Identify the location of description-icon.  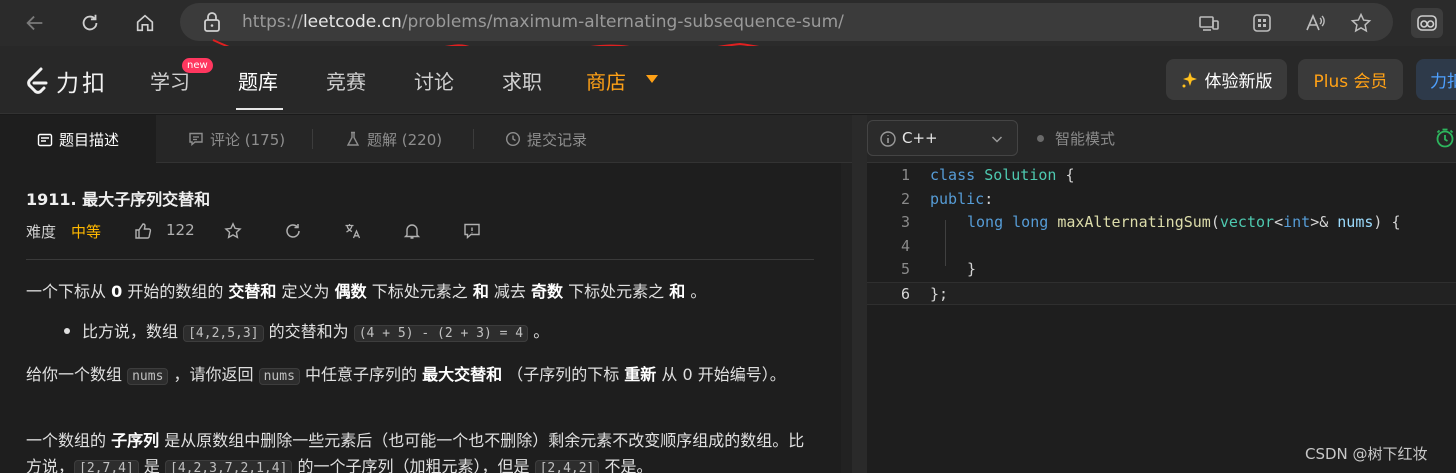
(45, 139).